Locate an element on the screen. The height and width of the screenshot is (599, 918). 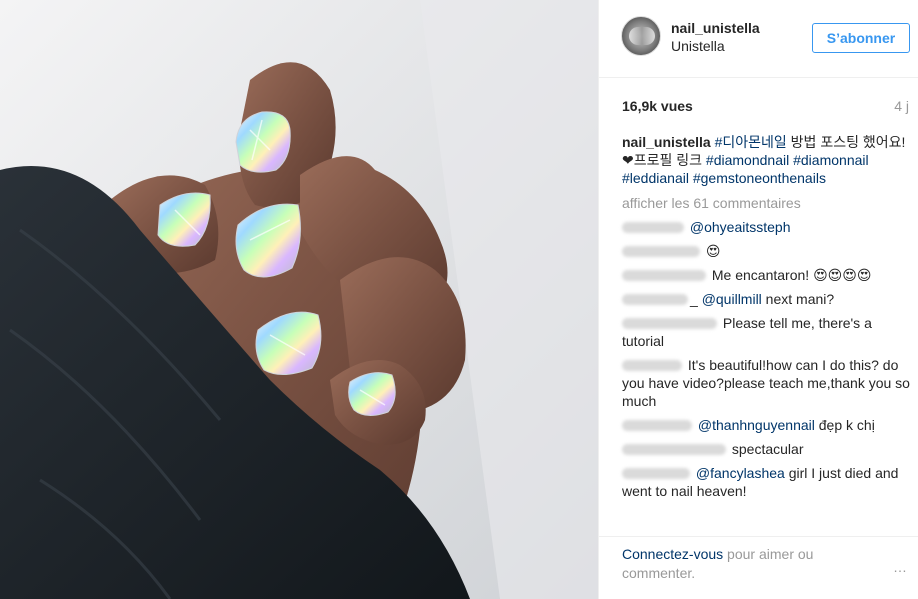
comment: @ohyeaitssteph is located at coordinates (767, 227).